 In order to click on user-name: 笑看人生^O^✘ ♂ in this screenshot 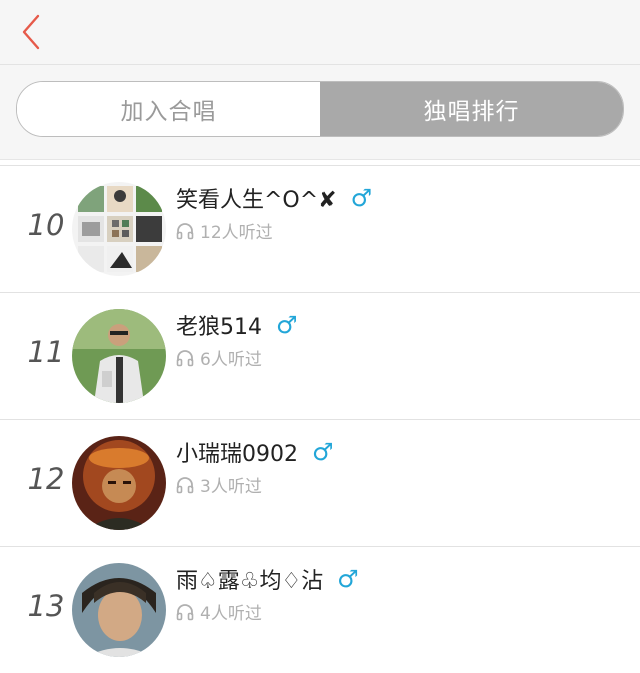, I will do `click(274, 198)`.